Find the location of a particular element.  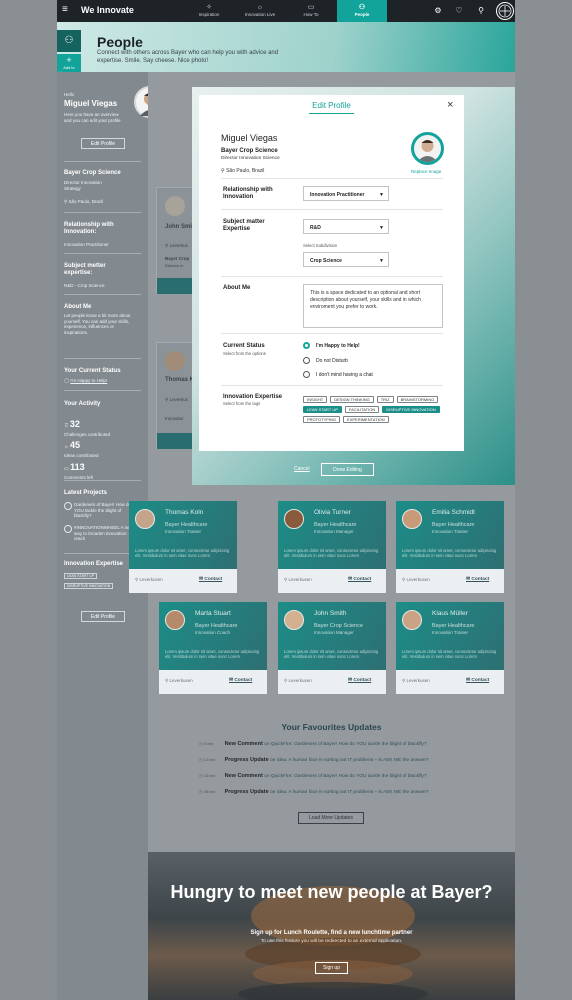

about-label: About Me is located at coordinates (237, 288).